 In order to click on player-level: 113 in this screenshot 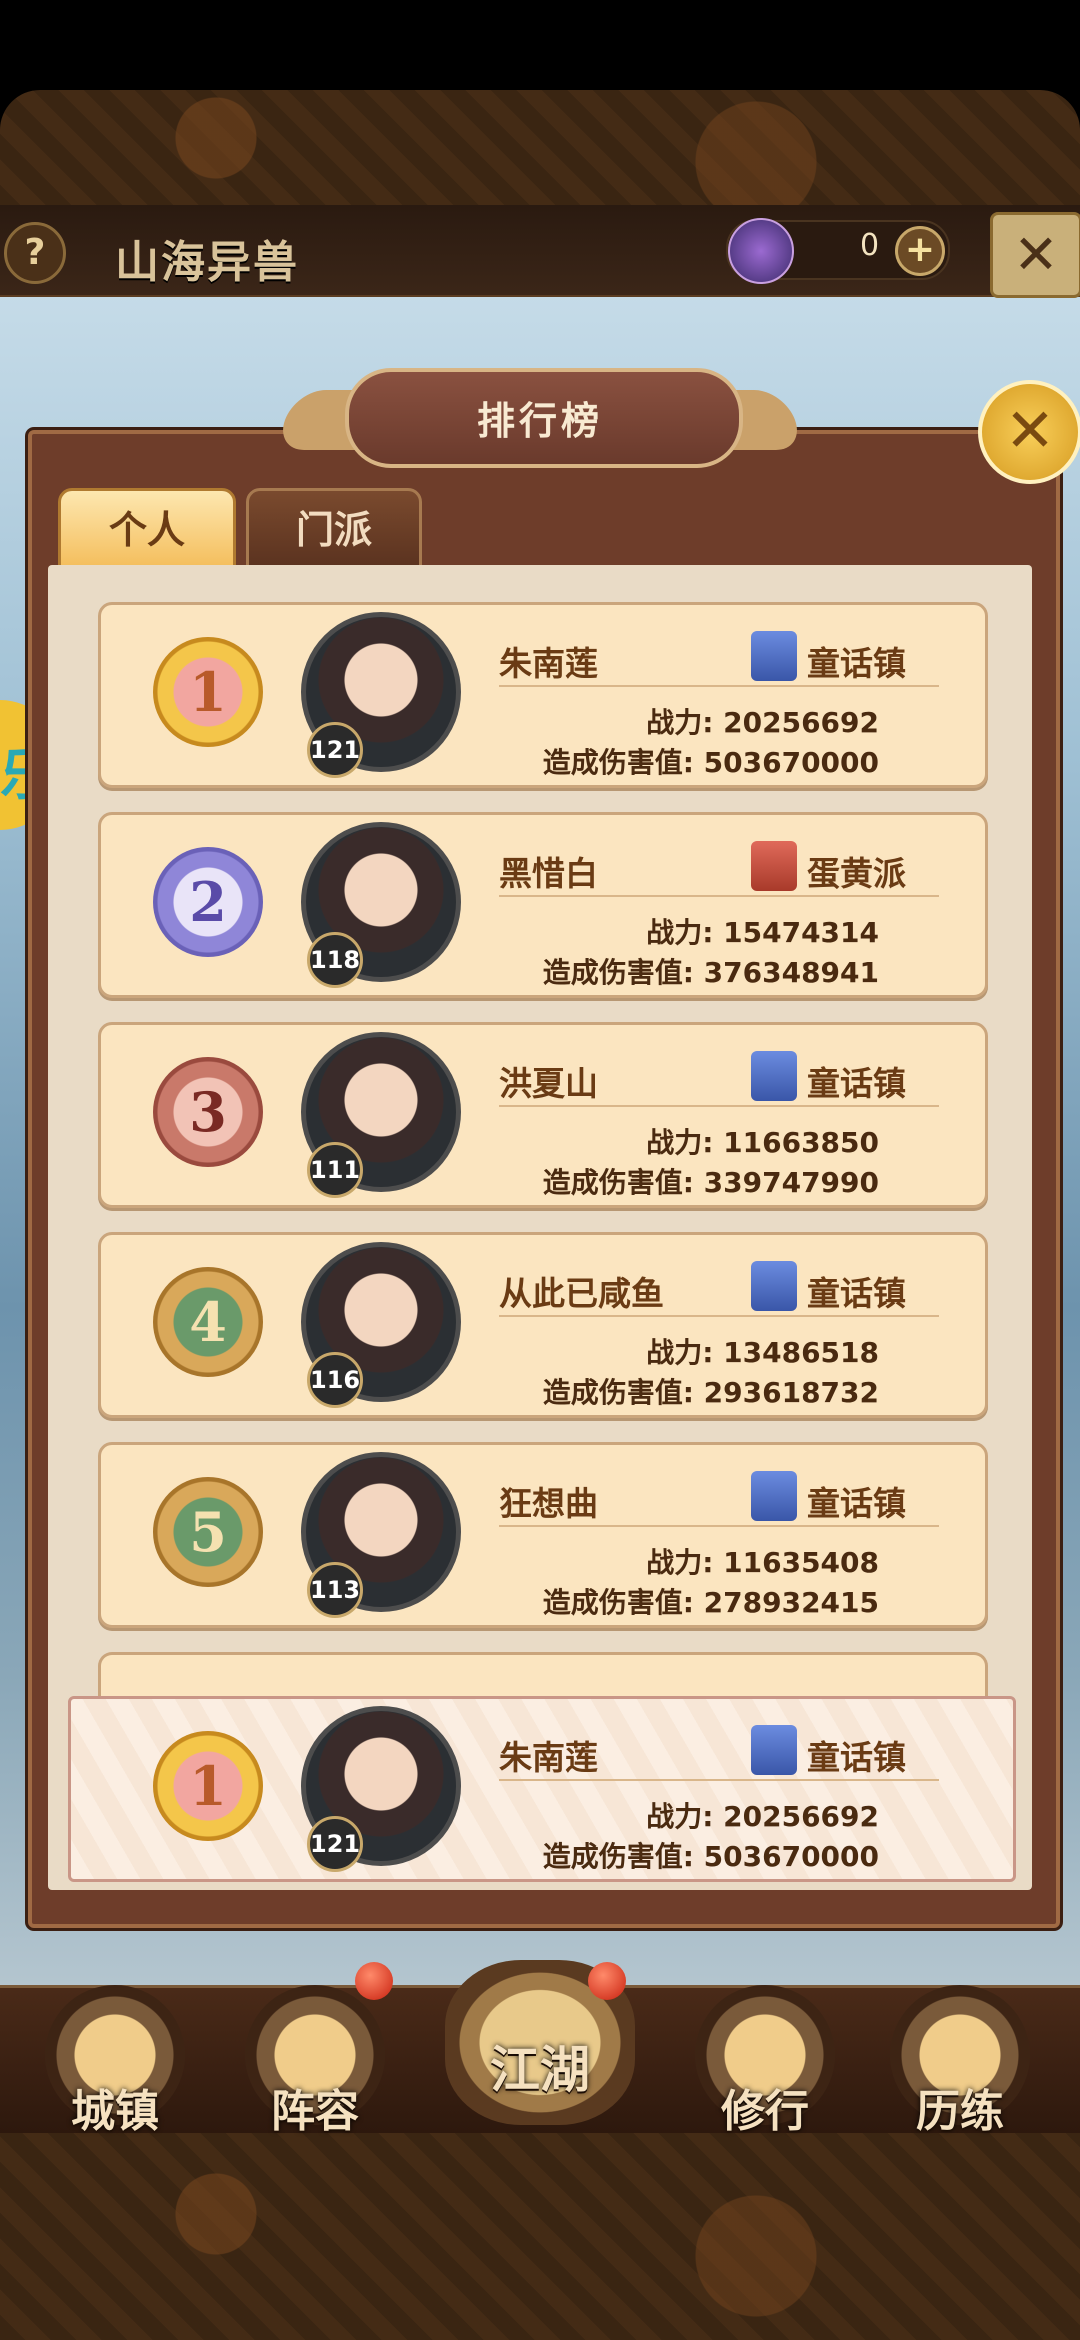, I will do `click(335, 1590)`.